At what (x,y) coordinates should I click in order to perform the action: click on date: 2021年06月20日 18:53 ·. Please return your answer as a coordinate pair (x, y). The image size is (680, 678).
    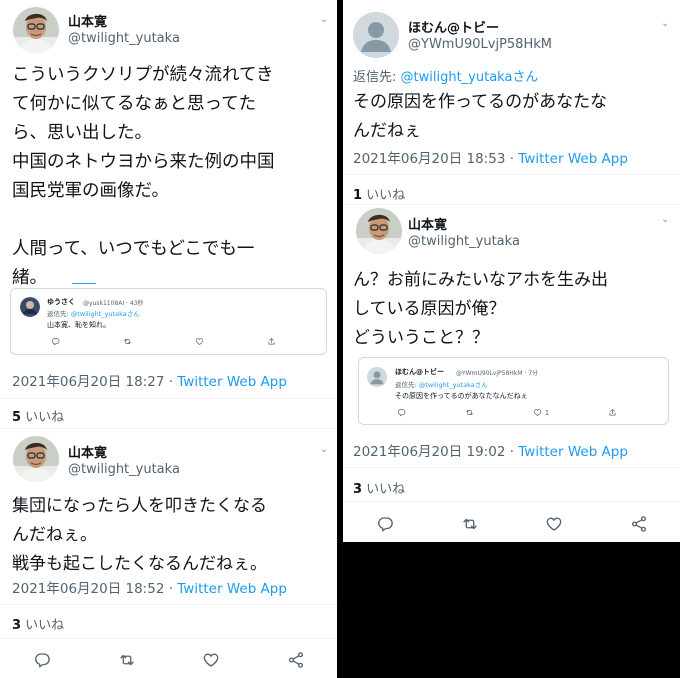
    Looking at the image, I should click on (435, 159).